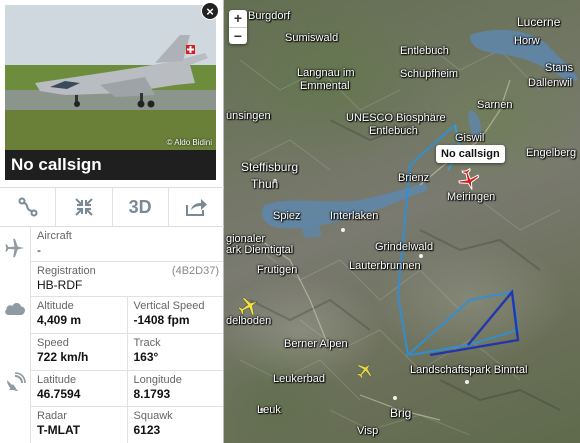 The height and width of the screenshot is (443, 580). I want to click on place-label: Giswil, so click(470, 138).